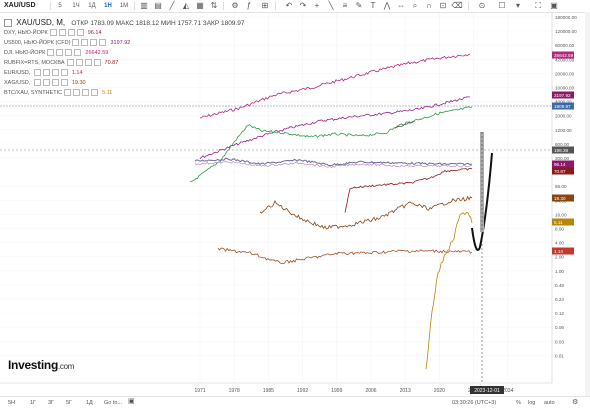 This screenshot has height=409, width=590. Describe the element at coordinates (265, 6) in the screenshot. I see `template-icon: ⊞` at that location.